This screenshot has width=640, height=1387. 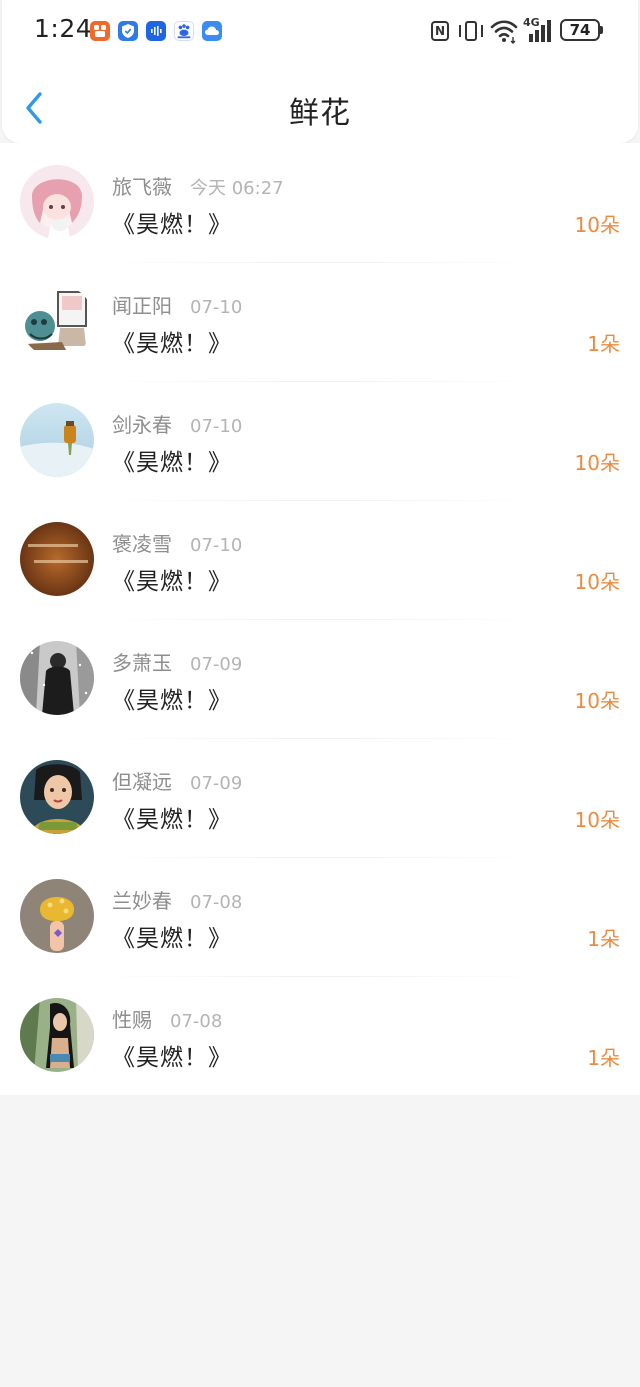 What do you see at coordinates (320, 678) in the screenshot?
I see `list-item: 多萧玉 07-09 《昊燃！》 10朵` at bounding box center [320, 678].